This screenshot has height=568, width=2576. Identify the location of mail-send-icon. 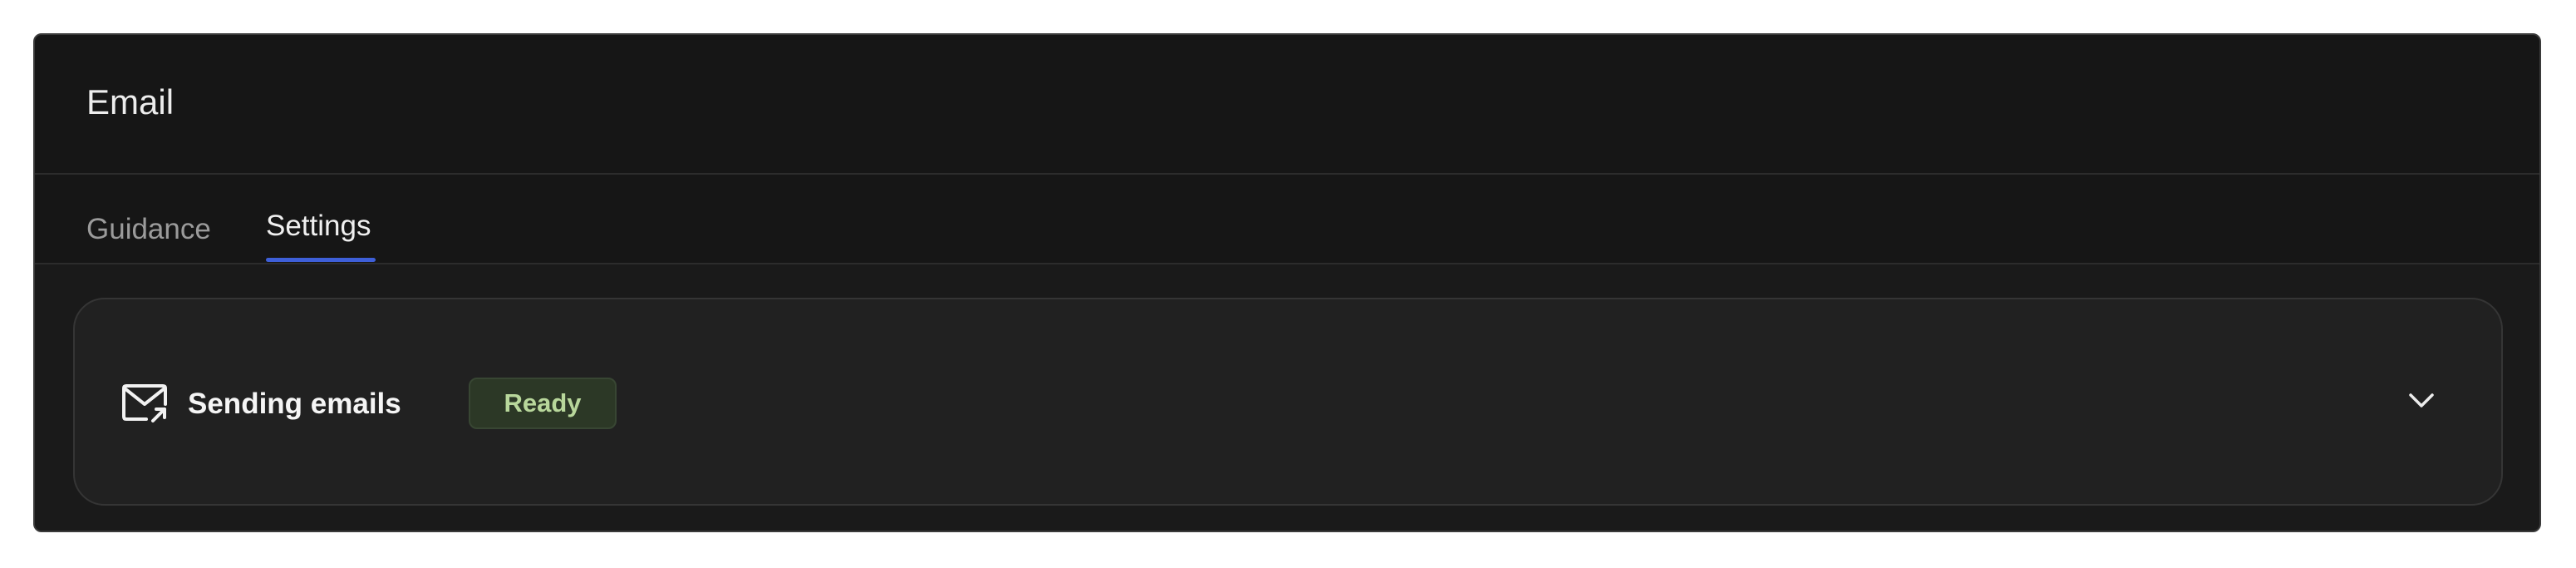
(144, 403).